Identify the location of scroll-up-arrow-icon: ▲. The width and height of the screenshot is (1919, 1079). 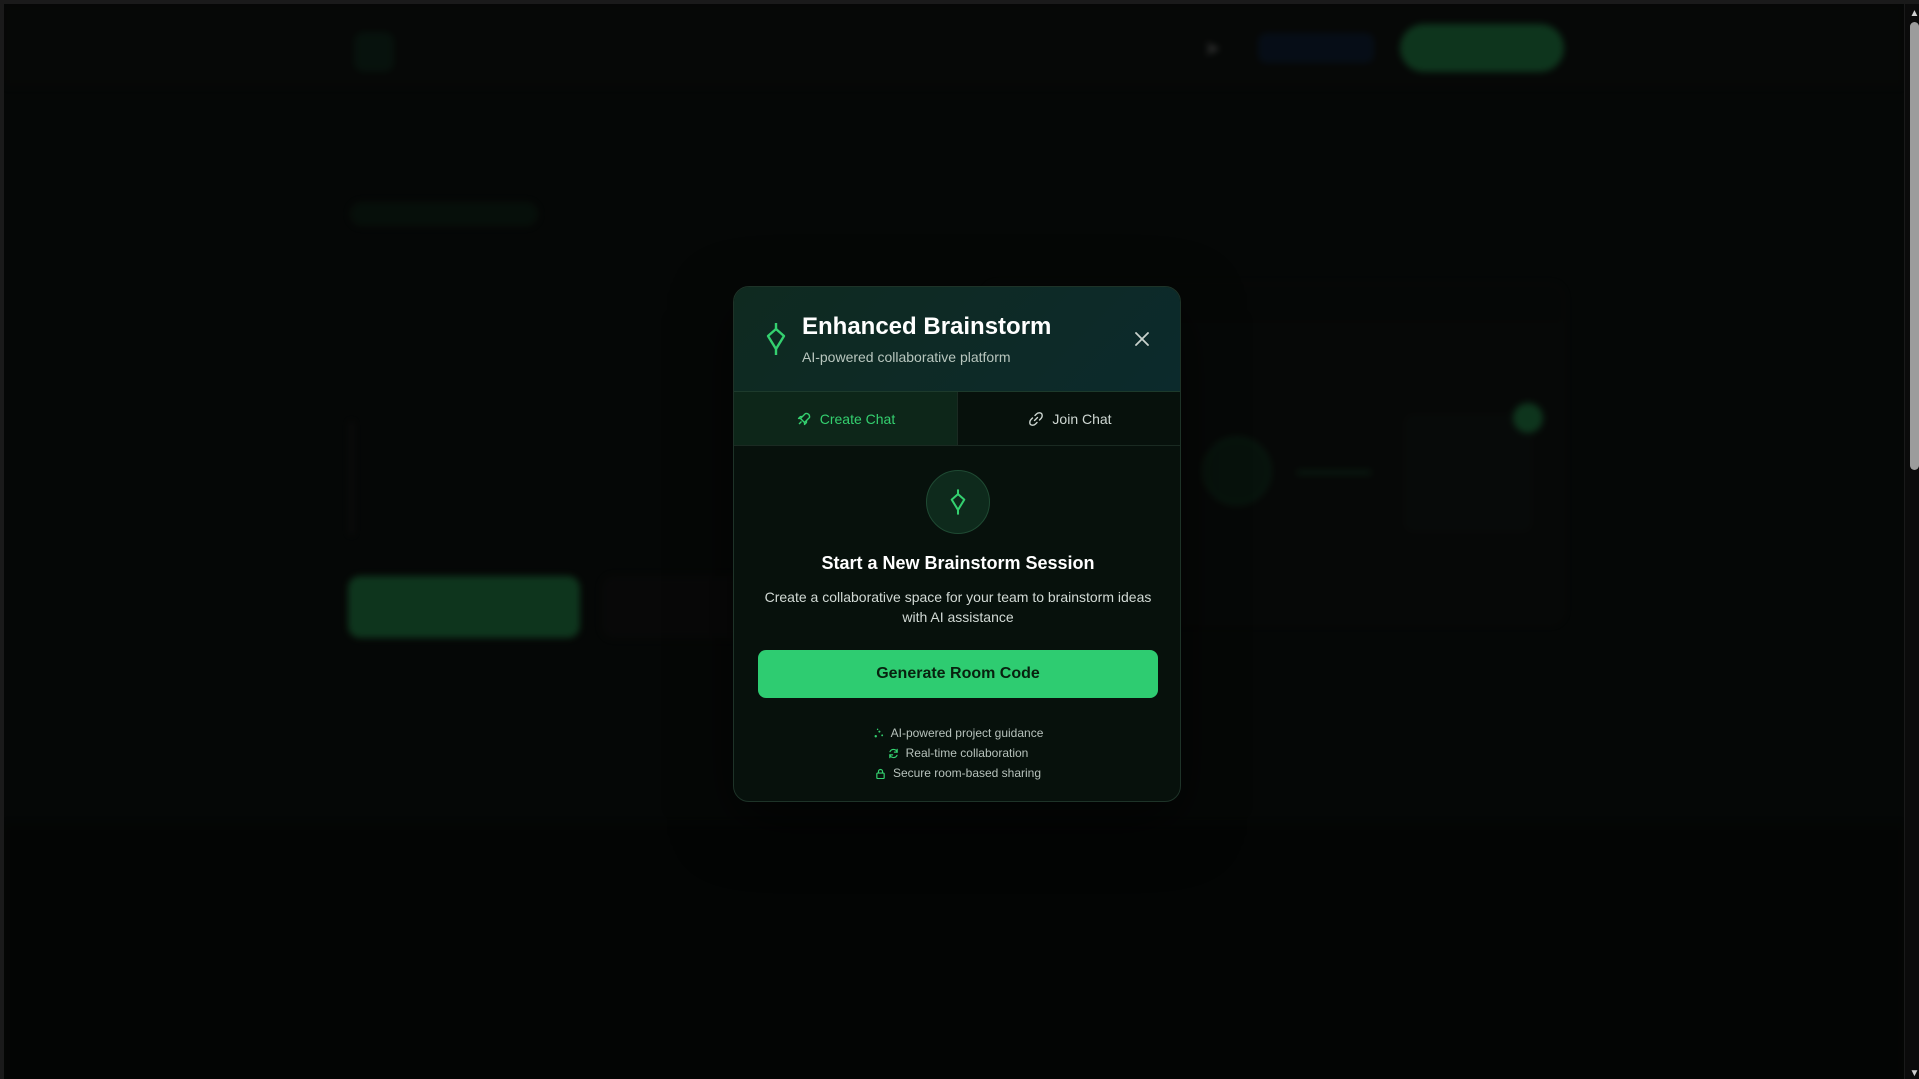
(1913, 13).